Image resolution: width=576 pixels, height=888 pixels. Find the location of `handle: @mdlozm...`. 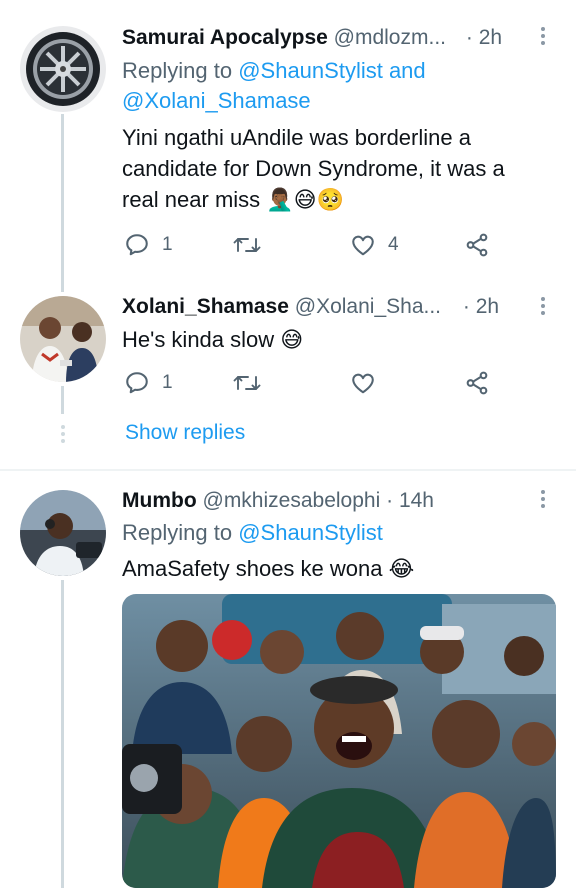

handle: @mdlozm... is located at coordinates (390, 37).